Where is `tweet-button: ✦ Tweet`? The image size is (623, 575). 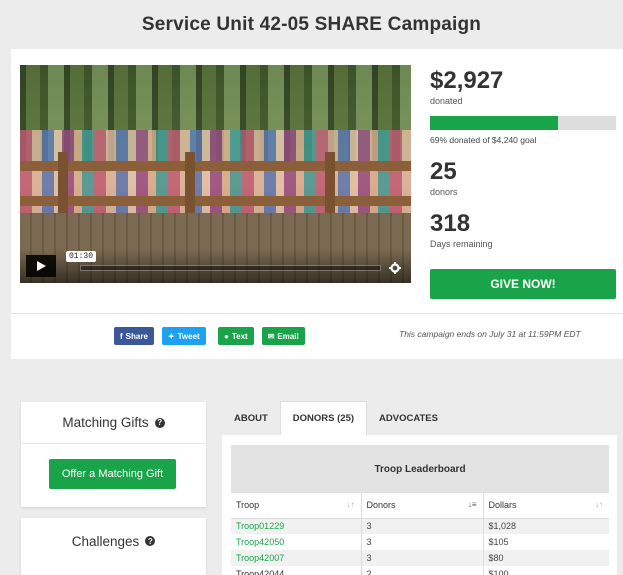
tweet-button: ✦ Tweet is located at coordinates (183, 336).